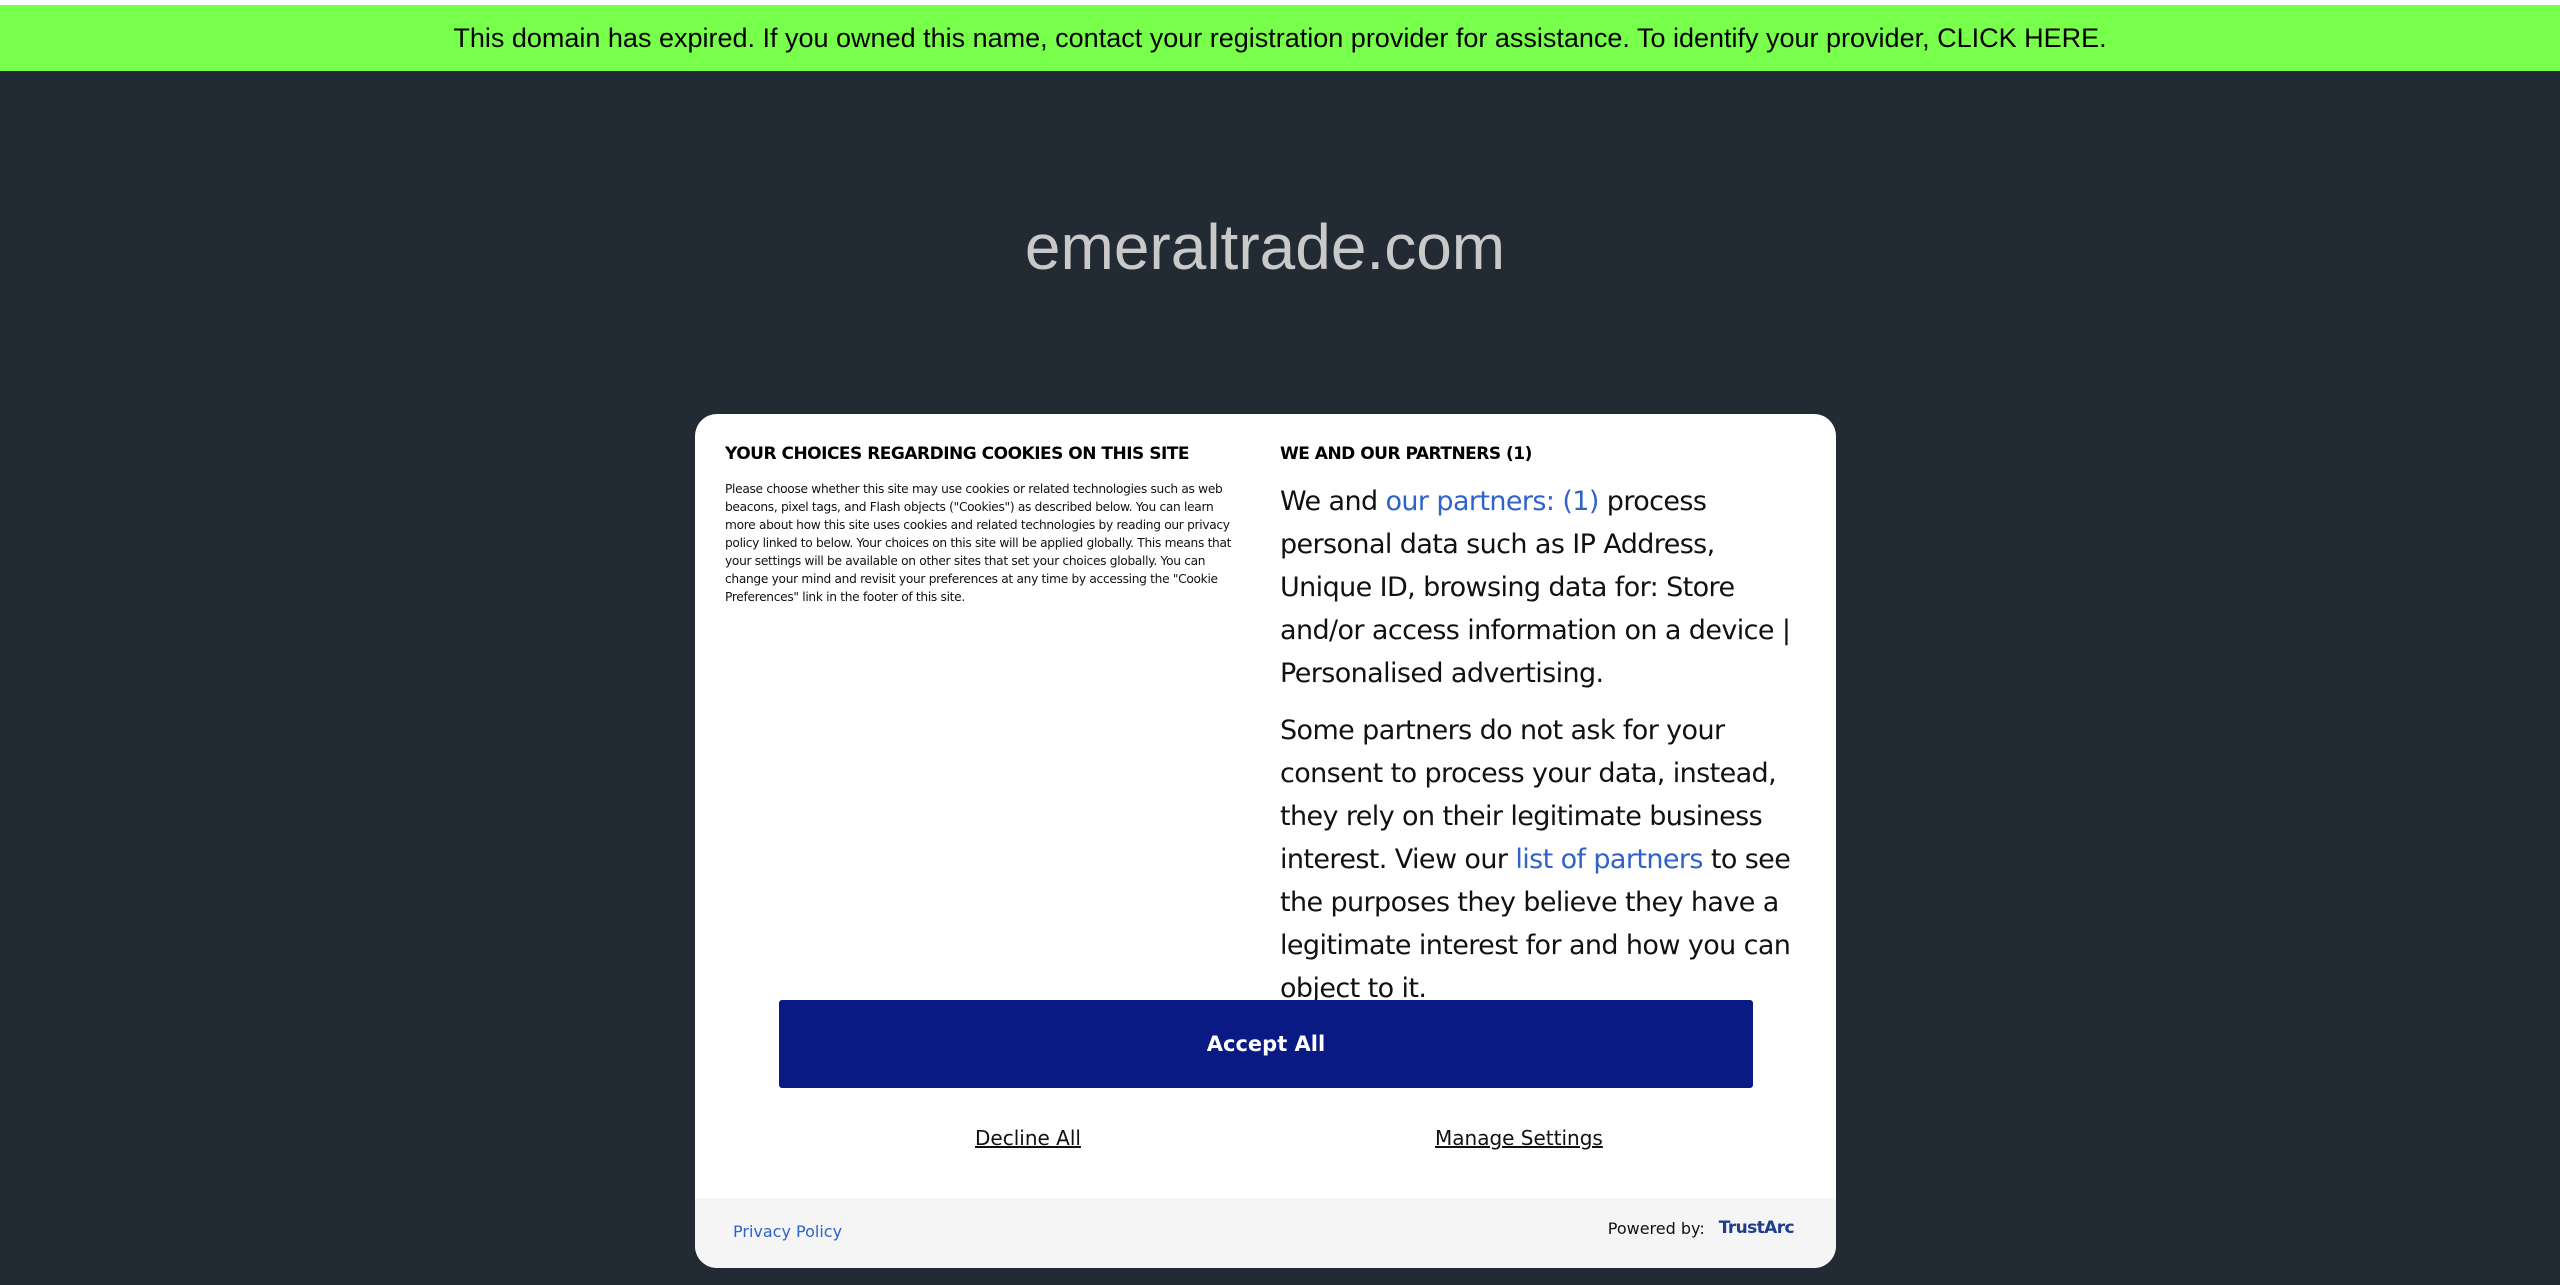  What do you see at coordinates (1609, 859) in the screenshot?
I see `list-of-partners-link: list of partners` at bounding box center [1609, 859].